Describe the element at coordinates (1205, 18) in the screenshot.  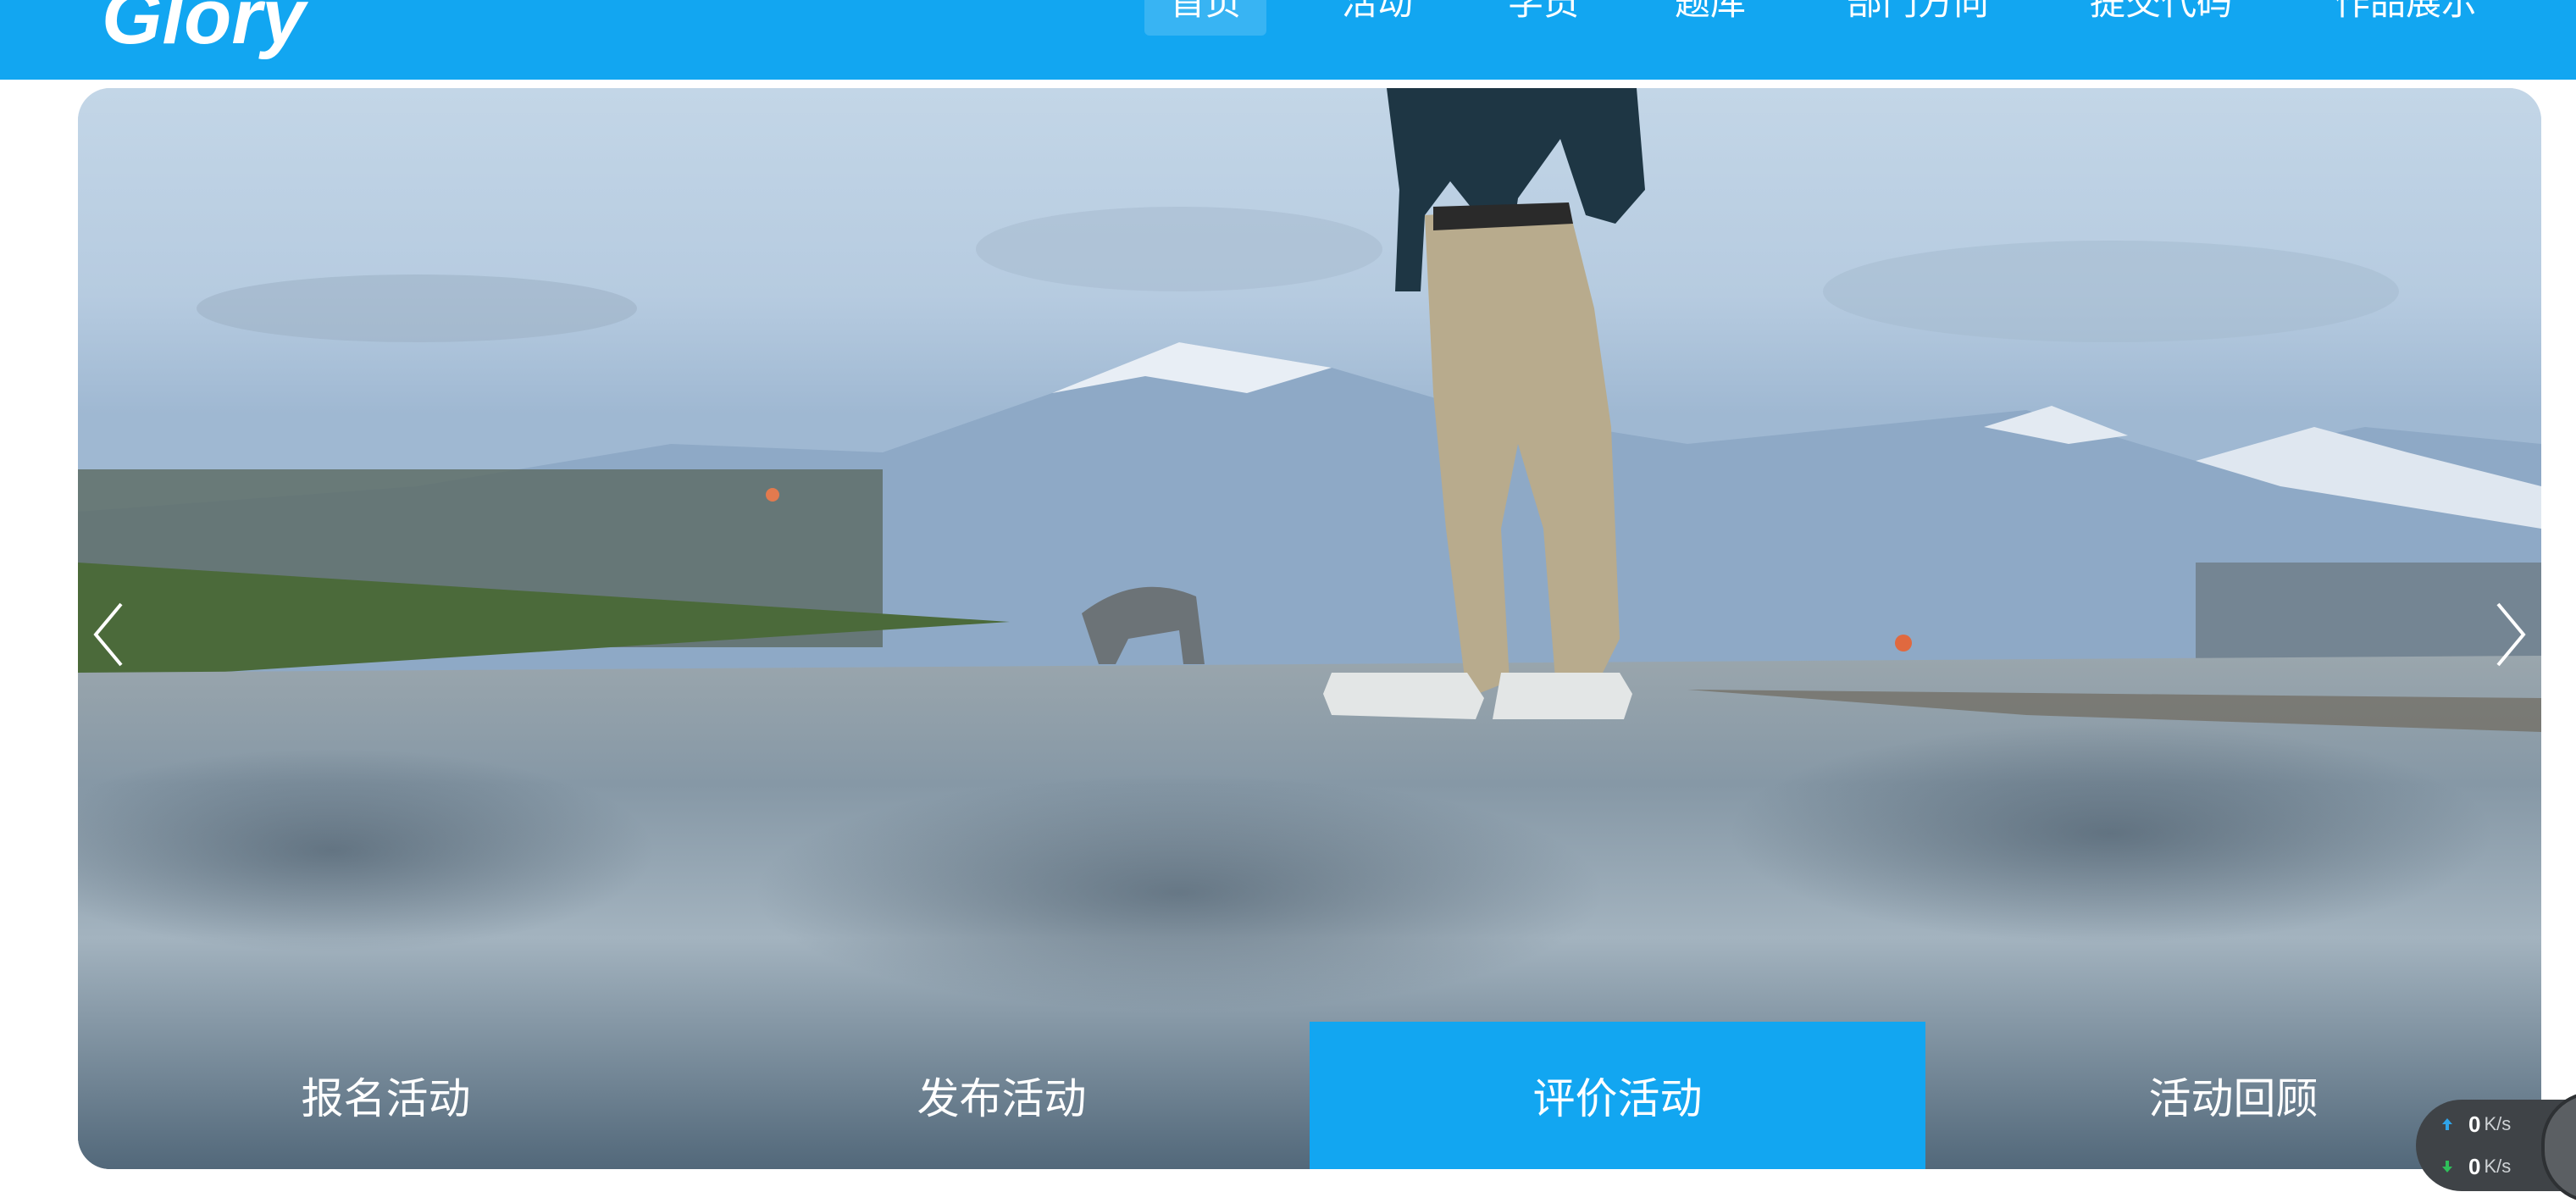
I see `nav-item-home: 首页` at that location.